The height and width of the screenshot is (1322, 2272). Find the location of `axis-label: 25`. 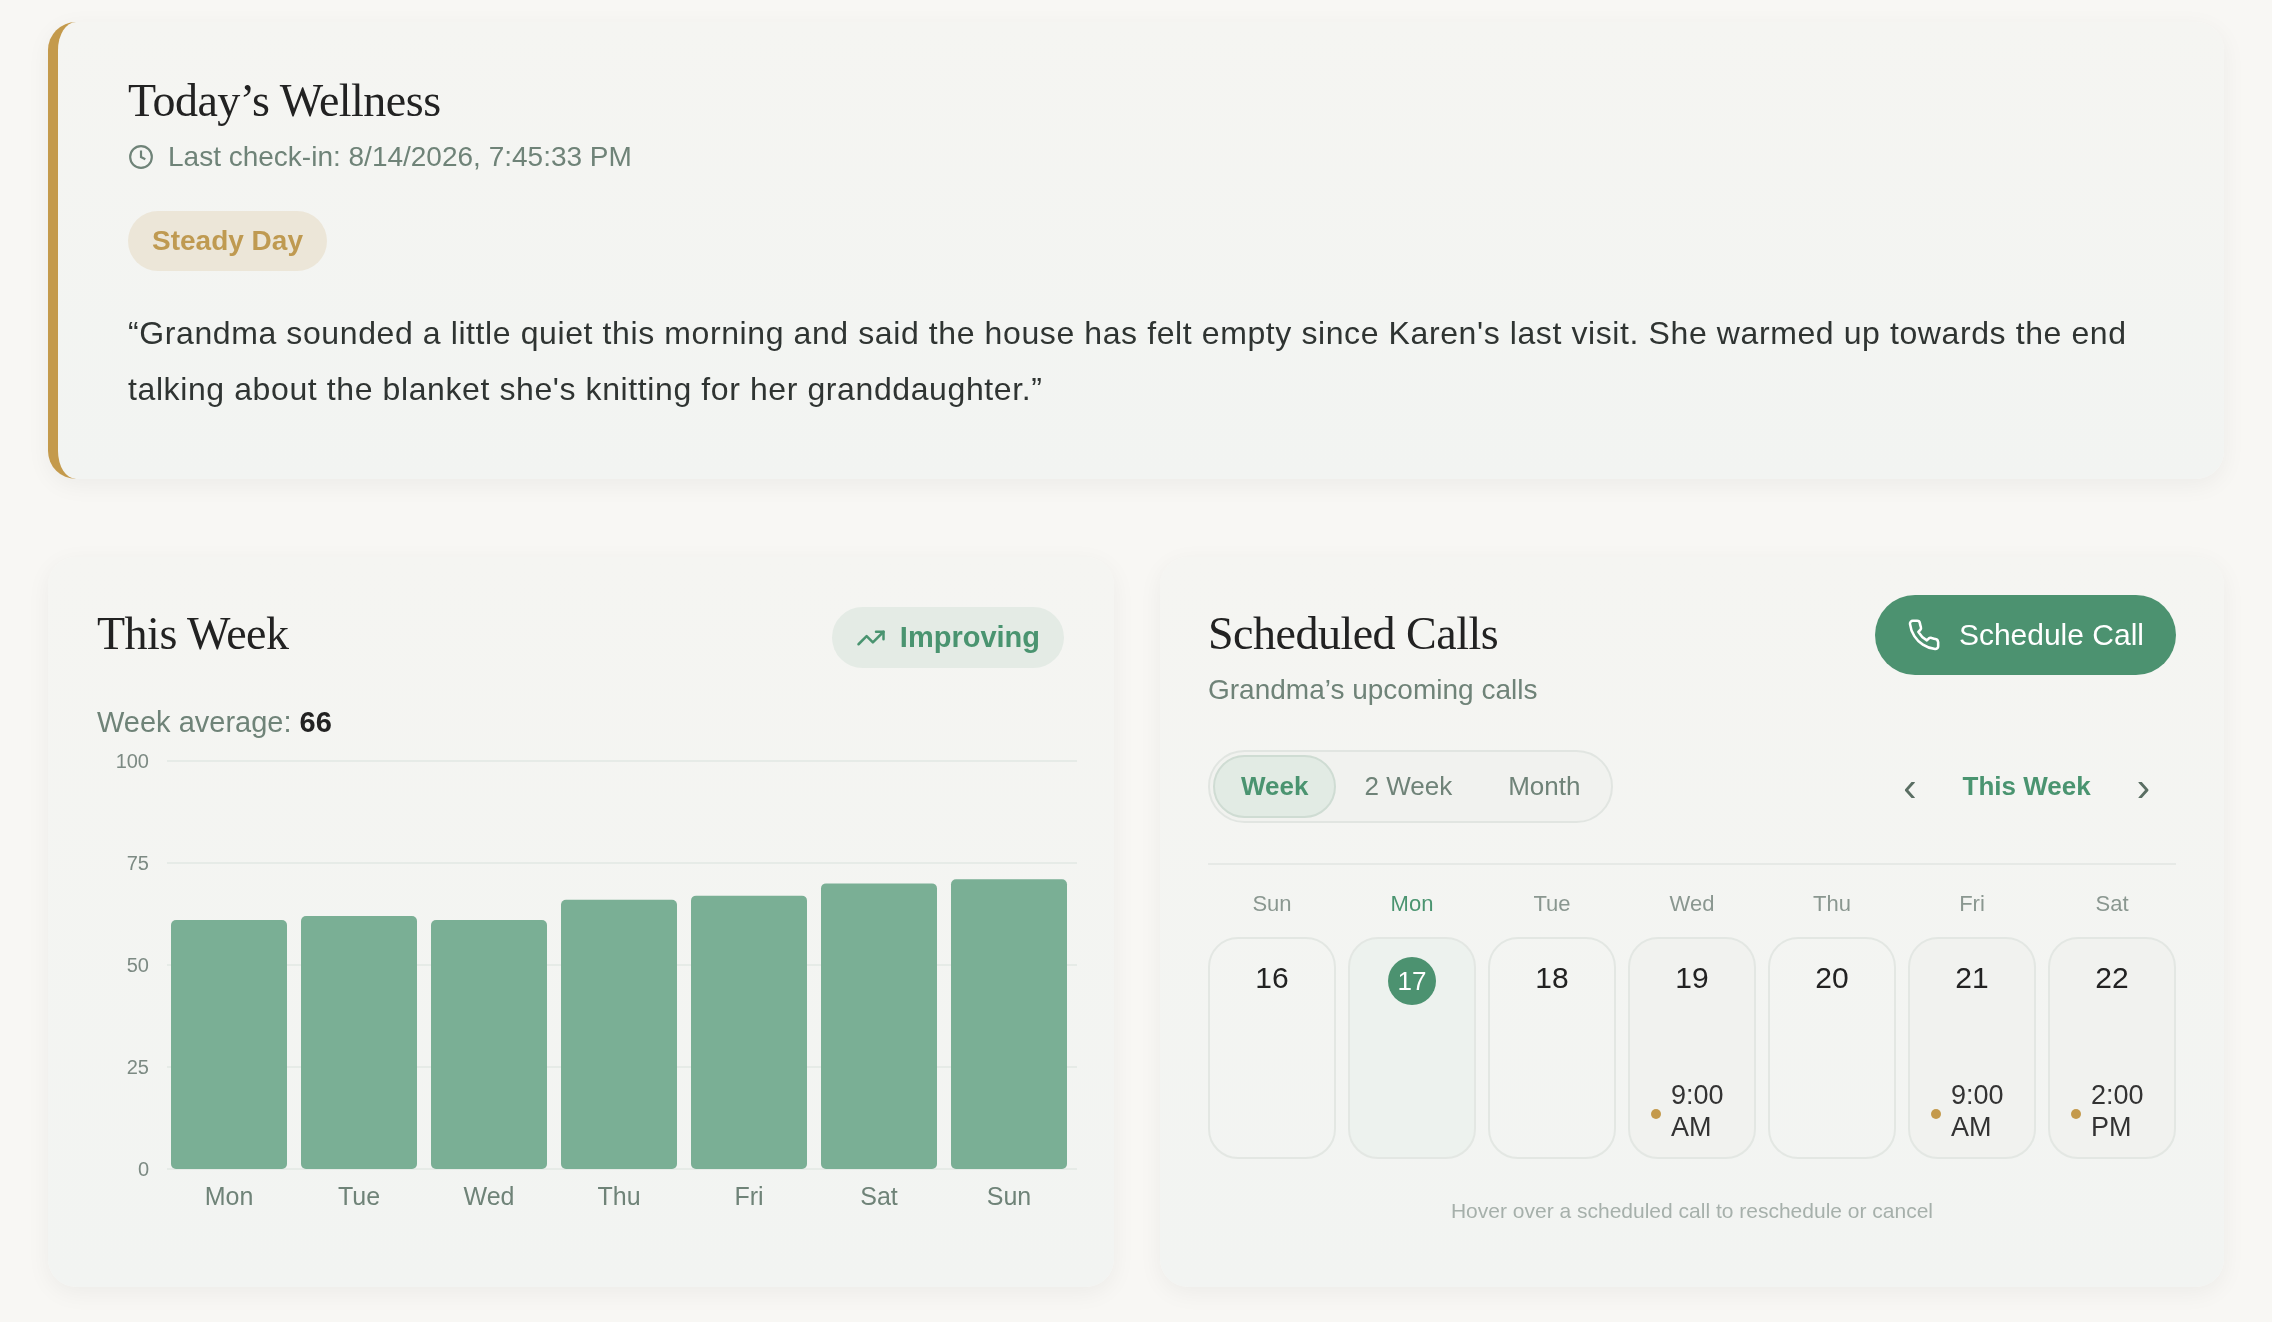

axis-label: 25 is located at coordinates (137, 1067).